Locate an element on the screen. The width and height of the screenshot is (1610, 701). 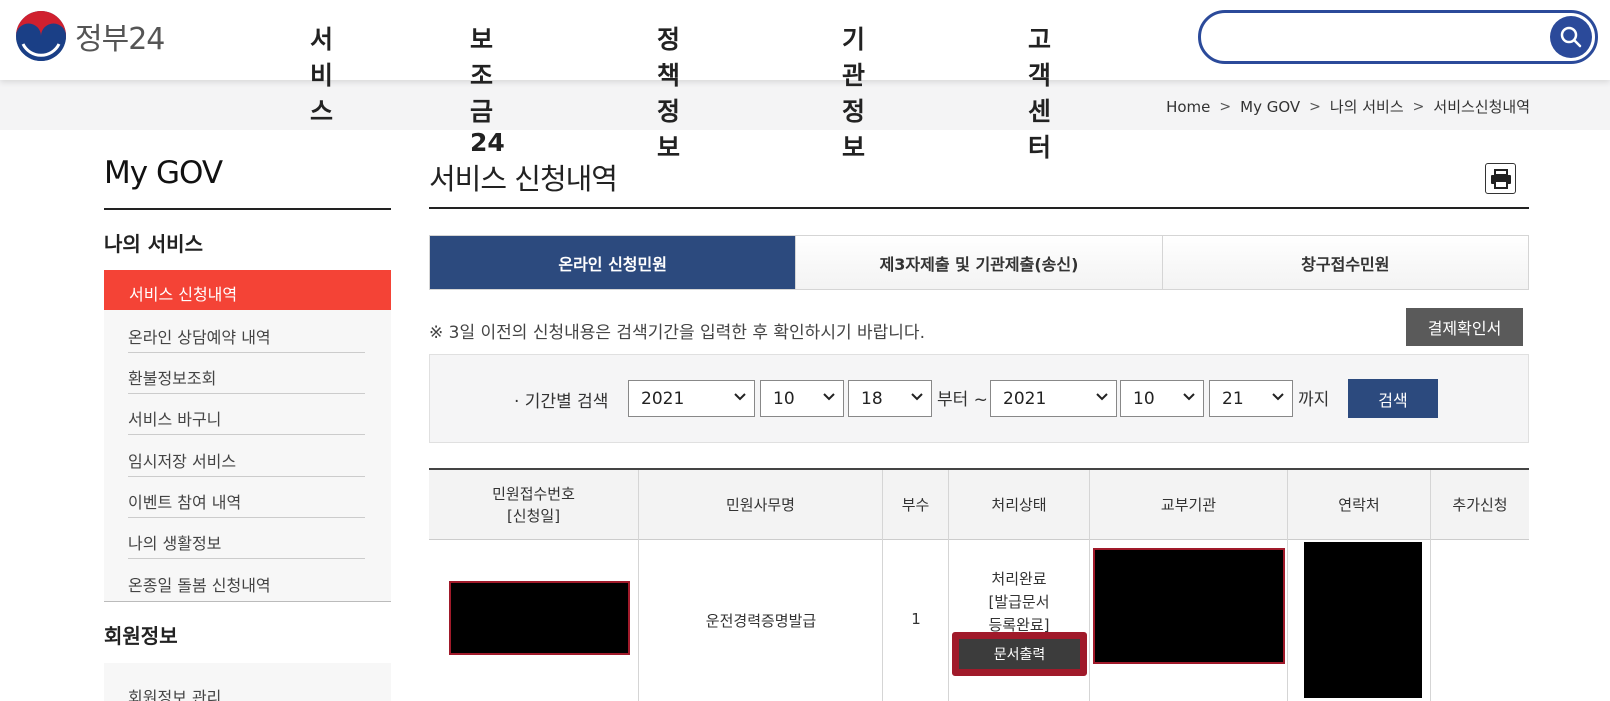
sidebar-item-service-basket: 서비스 바구니 is located at coordinates (246, 414).